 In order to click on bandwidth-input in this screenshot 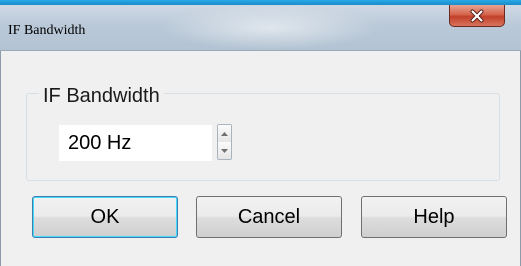, I will do `click(134, 143)`.